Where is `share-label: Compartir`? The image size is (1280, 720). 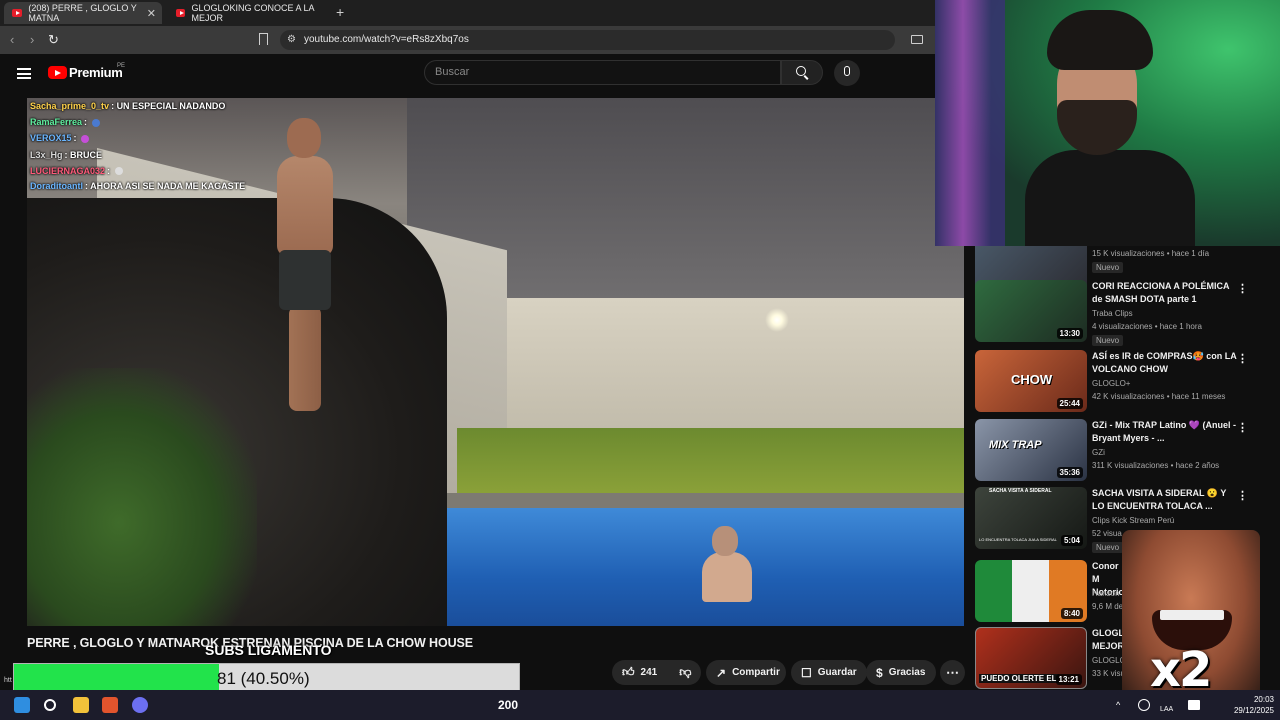 share-label: Compartir is located at coordinates (756, 672).